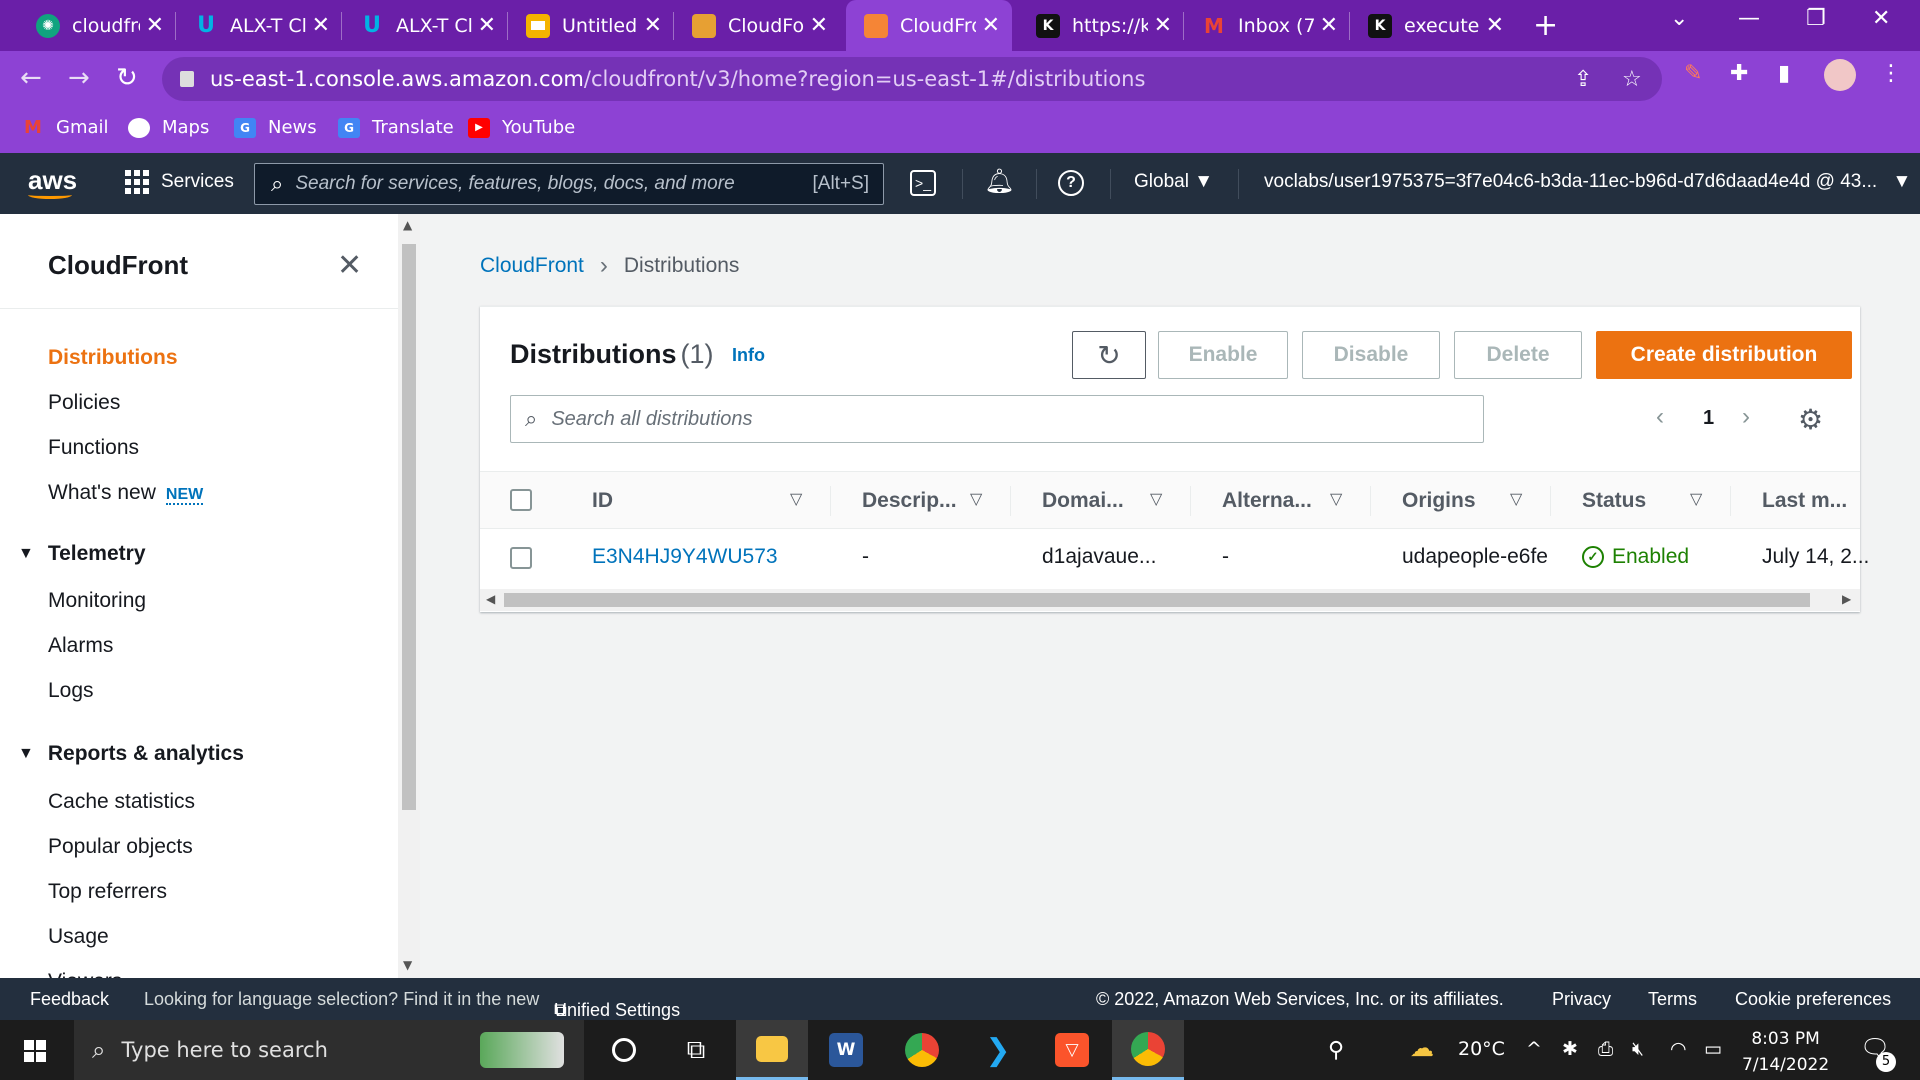 This screenshot has height=1080, width=1920. What do you see at coordinates (1638, 1049) in the screenshot?
I see `volume-muted-icon: 🔇︎` at bounding box center [1638, 1049].